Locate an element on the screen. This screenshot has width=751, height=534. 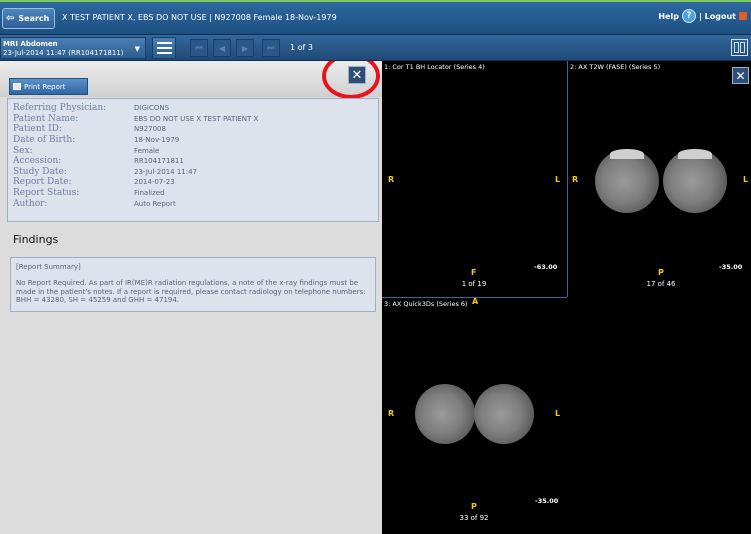
previous-page-button: ◀ is located at coordinates (222, 48).